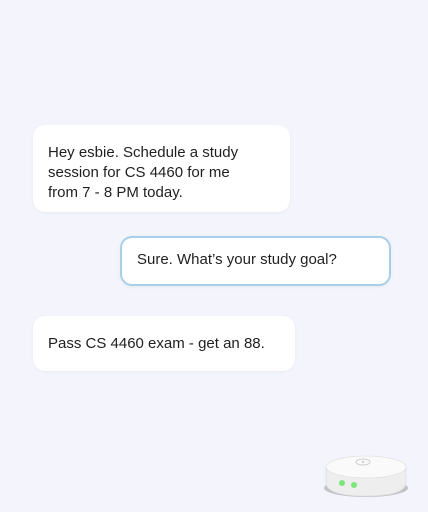 The height and width of the screenshot is (512, 428). I want to click on assistant-message-bubble: Sure. What’s your study goal?, so click(255, 261).